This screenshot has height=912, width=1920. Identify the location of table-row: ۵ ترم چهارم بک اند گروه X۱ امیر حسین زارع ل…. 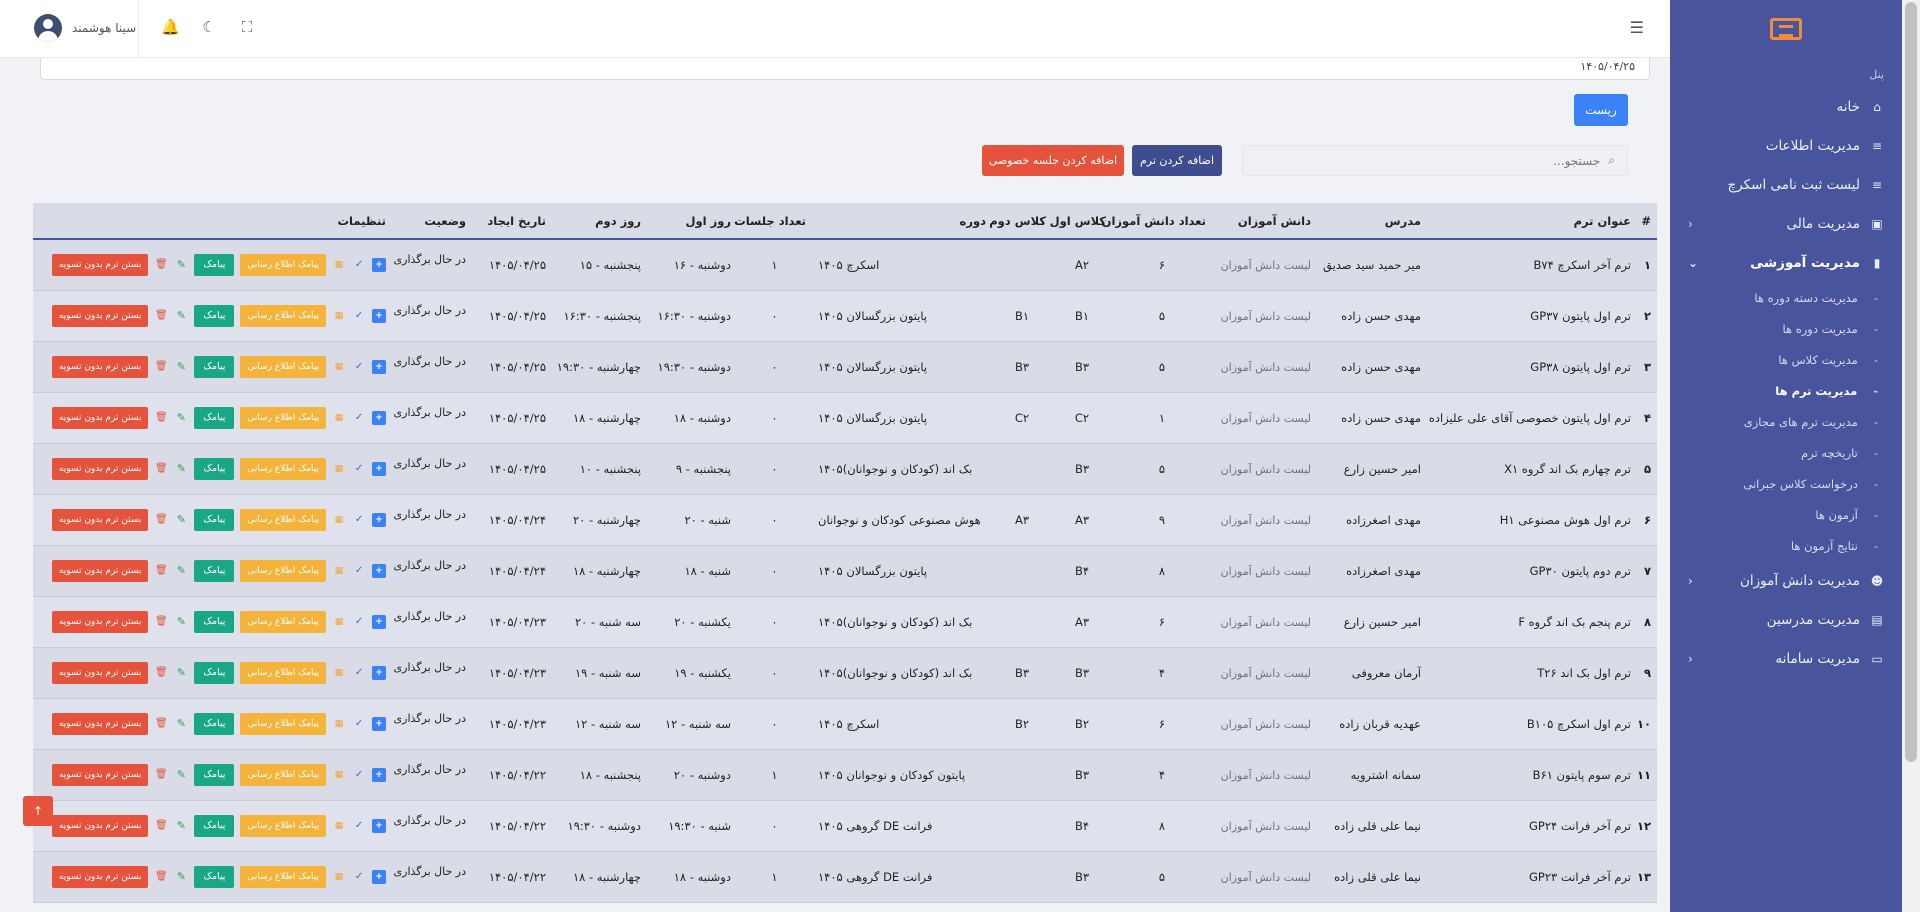
(845, 468).